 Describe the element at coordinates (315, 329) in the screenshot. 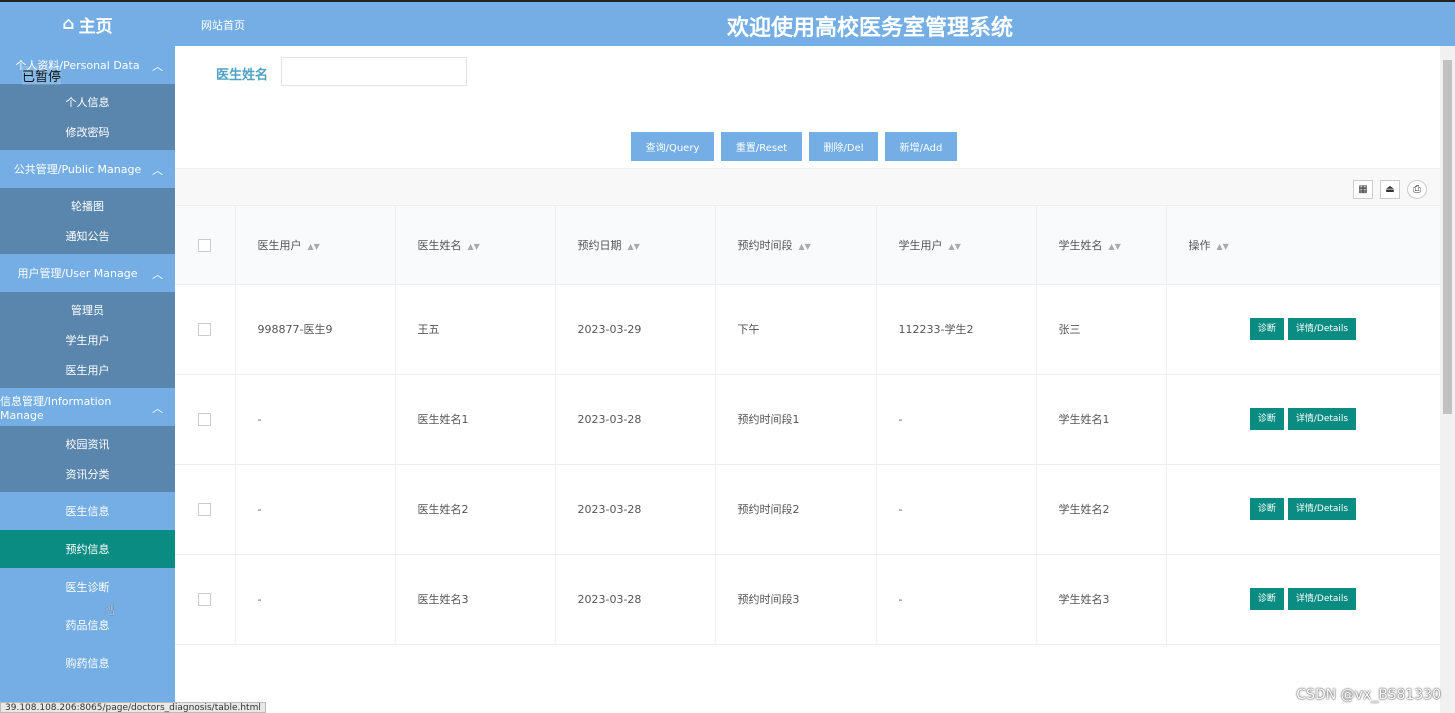

I see `cell-doctor-user: 998877-医生9` at that location.